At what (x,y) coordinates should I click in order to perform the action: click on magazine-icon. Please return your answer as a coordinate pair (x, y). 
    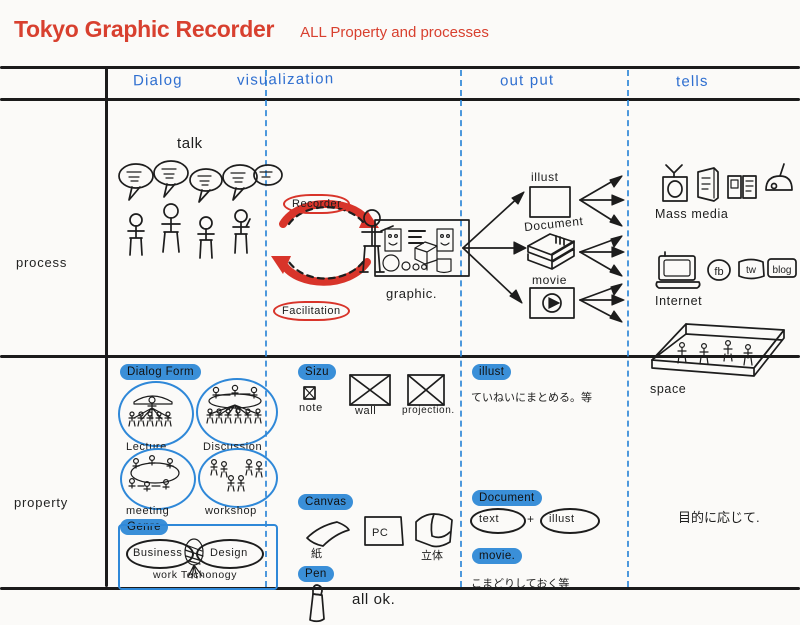
    Looking at the image, I should click on (742, 187).